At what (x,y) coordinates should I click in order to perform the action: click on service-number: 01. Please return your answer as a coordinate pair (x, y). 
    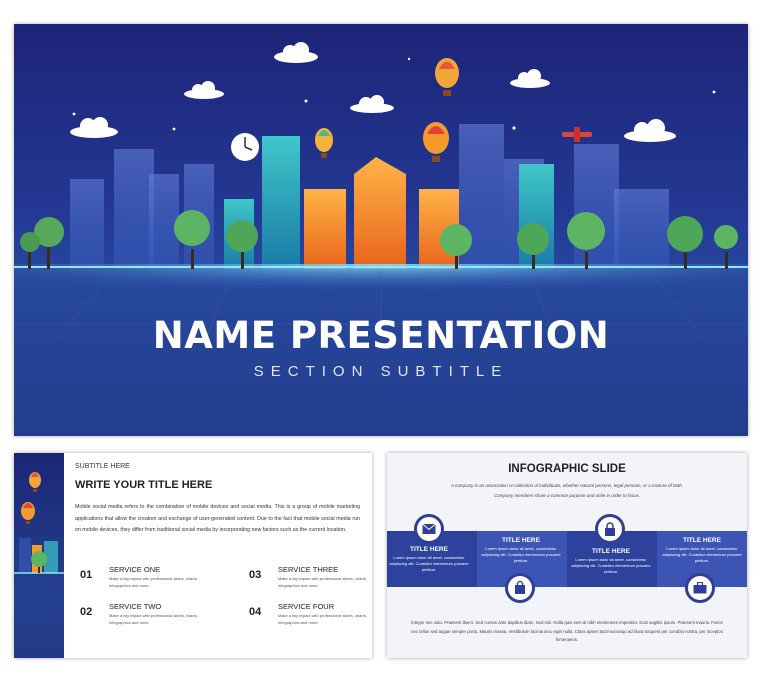
    Looking at the image, I should click on (86, 575).